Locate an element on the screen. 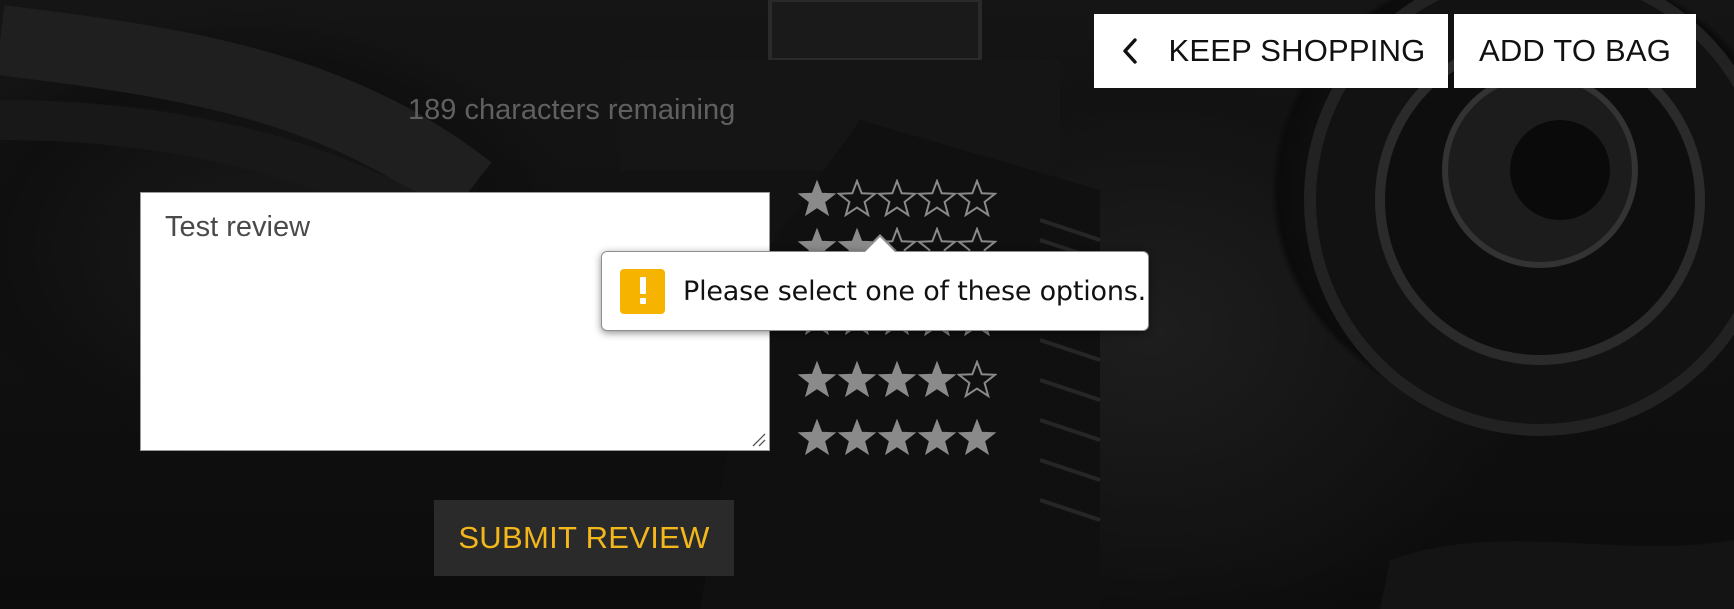  keep-shopping-label: KEEP SHOPPING is located at coordinates (1297, 50).